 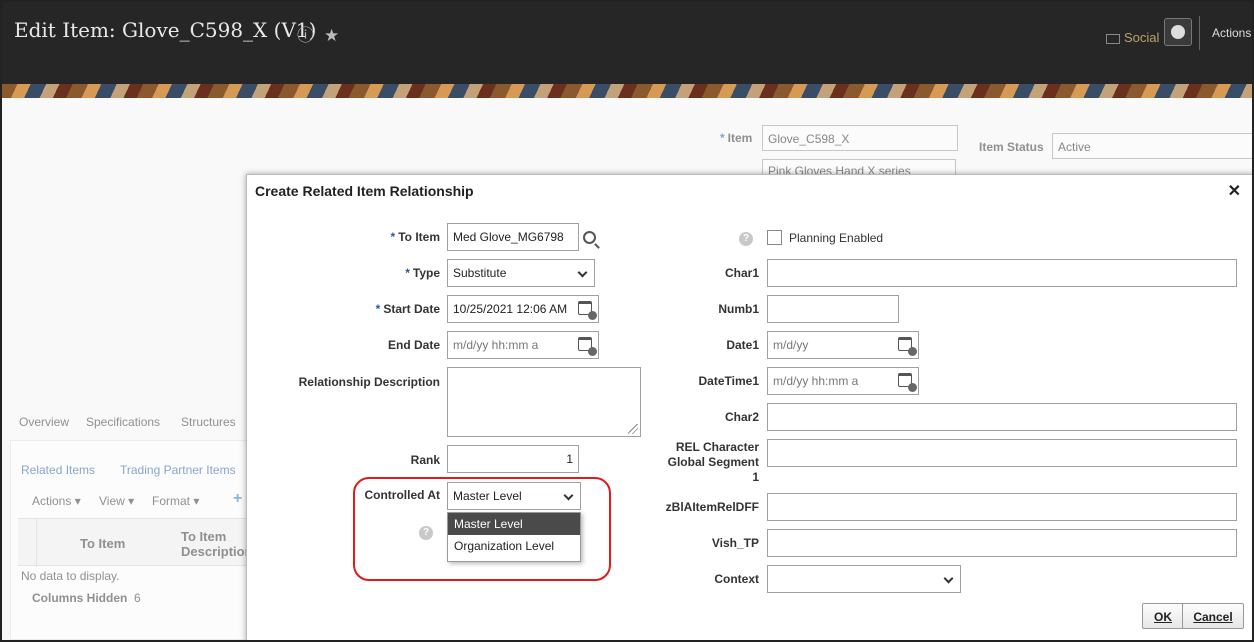 What do you see at coordinates (1199, 33) in the screenshot?
I see `header-divider` at bounding box center [1199, 33].